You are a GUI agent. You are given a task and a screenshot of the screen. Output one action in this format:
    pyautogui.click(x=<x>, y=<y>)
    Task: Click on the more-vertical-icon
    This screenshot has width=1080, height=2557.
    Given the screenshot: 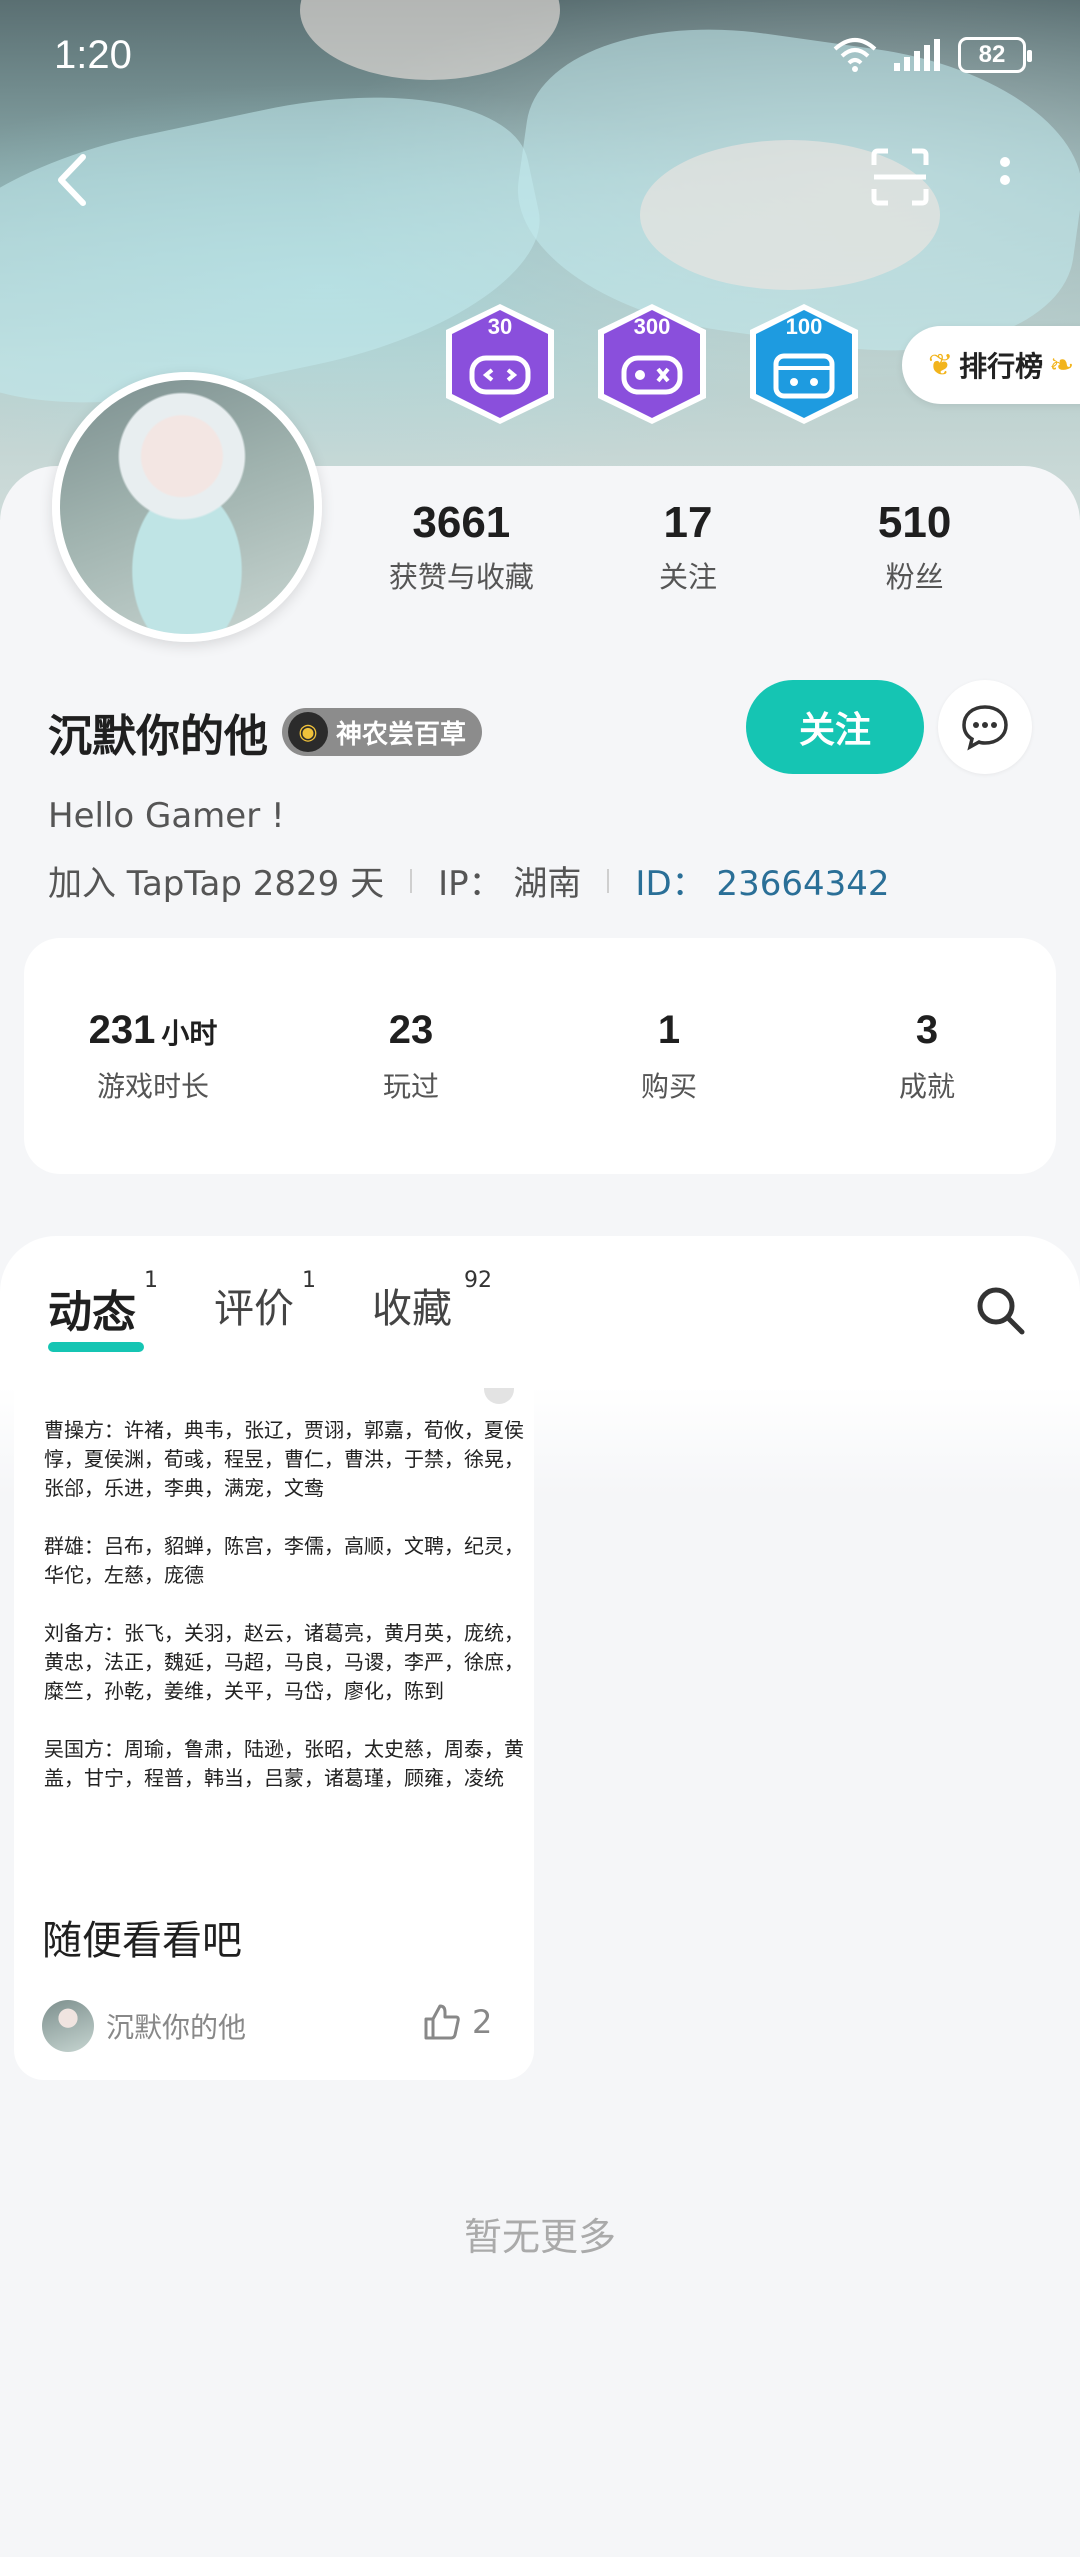 What is the action you would take?
    pyautogui.click(x=1005, y=171)
    